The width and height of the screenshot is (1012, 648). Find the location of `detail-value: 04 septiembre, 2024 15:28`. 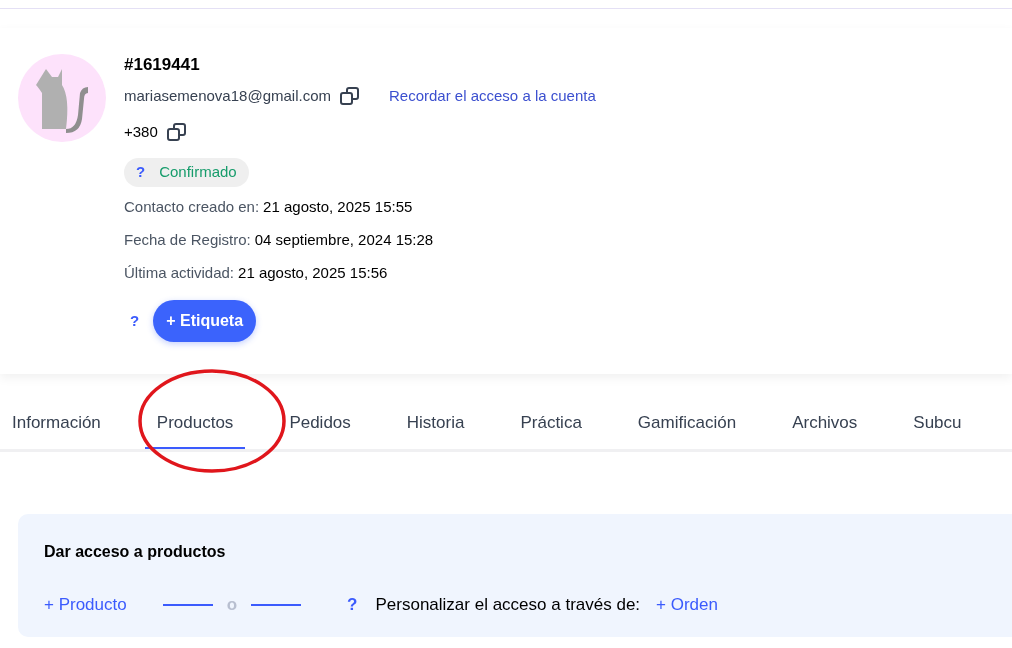

detail-value: 04 septiembre, 2024 15:28 is located at coordinates (344, 240).